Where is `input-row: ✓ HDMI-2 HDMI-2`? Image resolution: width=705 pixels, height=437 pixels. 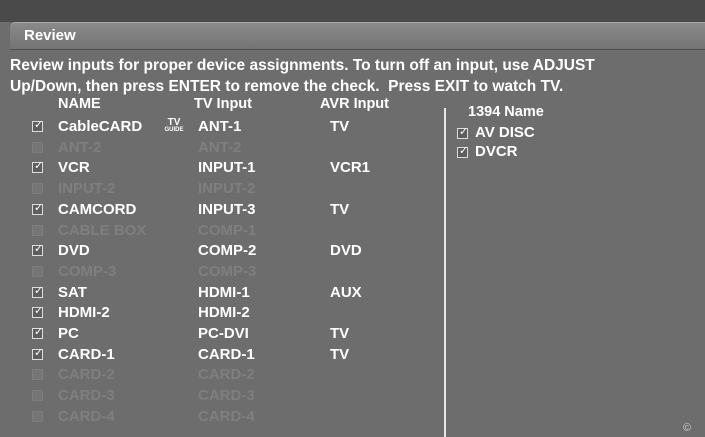 input-row: ✓ HDMI-2 HDMI-2 is located at coordinates (220, 313).